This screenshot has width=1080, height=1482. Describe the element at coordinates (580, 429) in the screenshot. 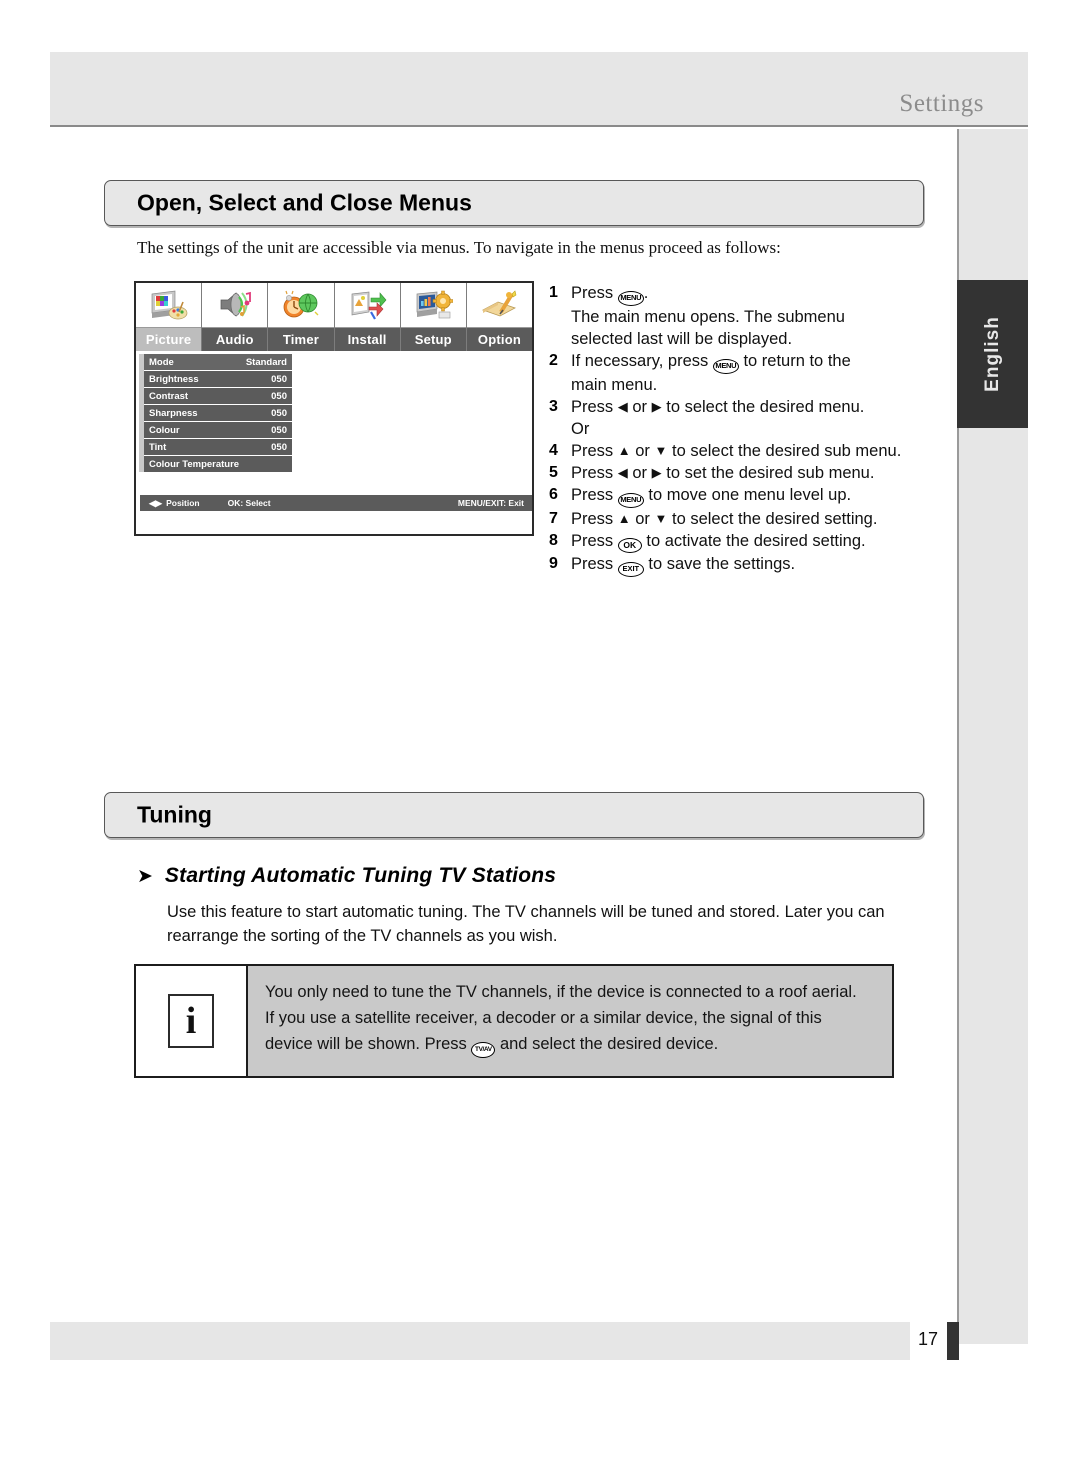

I see `step-3-line-2: Or` at that location.